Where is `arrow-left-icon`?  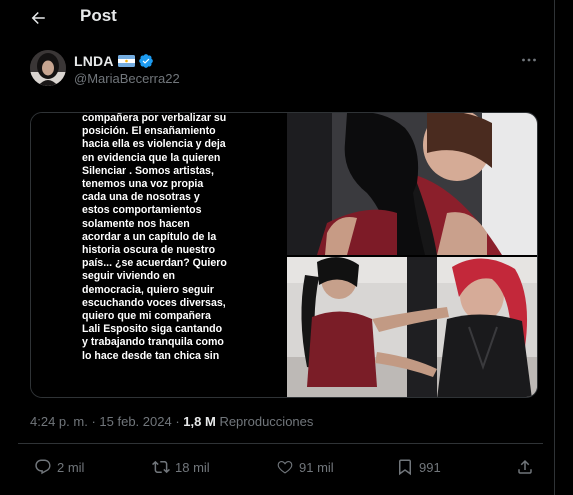 arrow-left-icon is located at coordinates (38, 18).